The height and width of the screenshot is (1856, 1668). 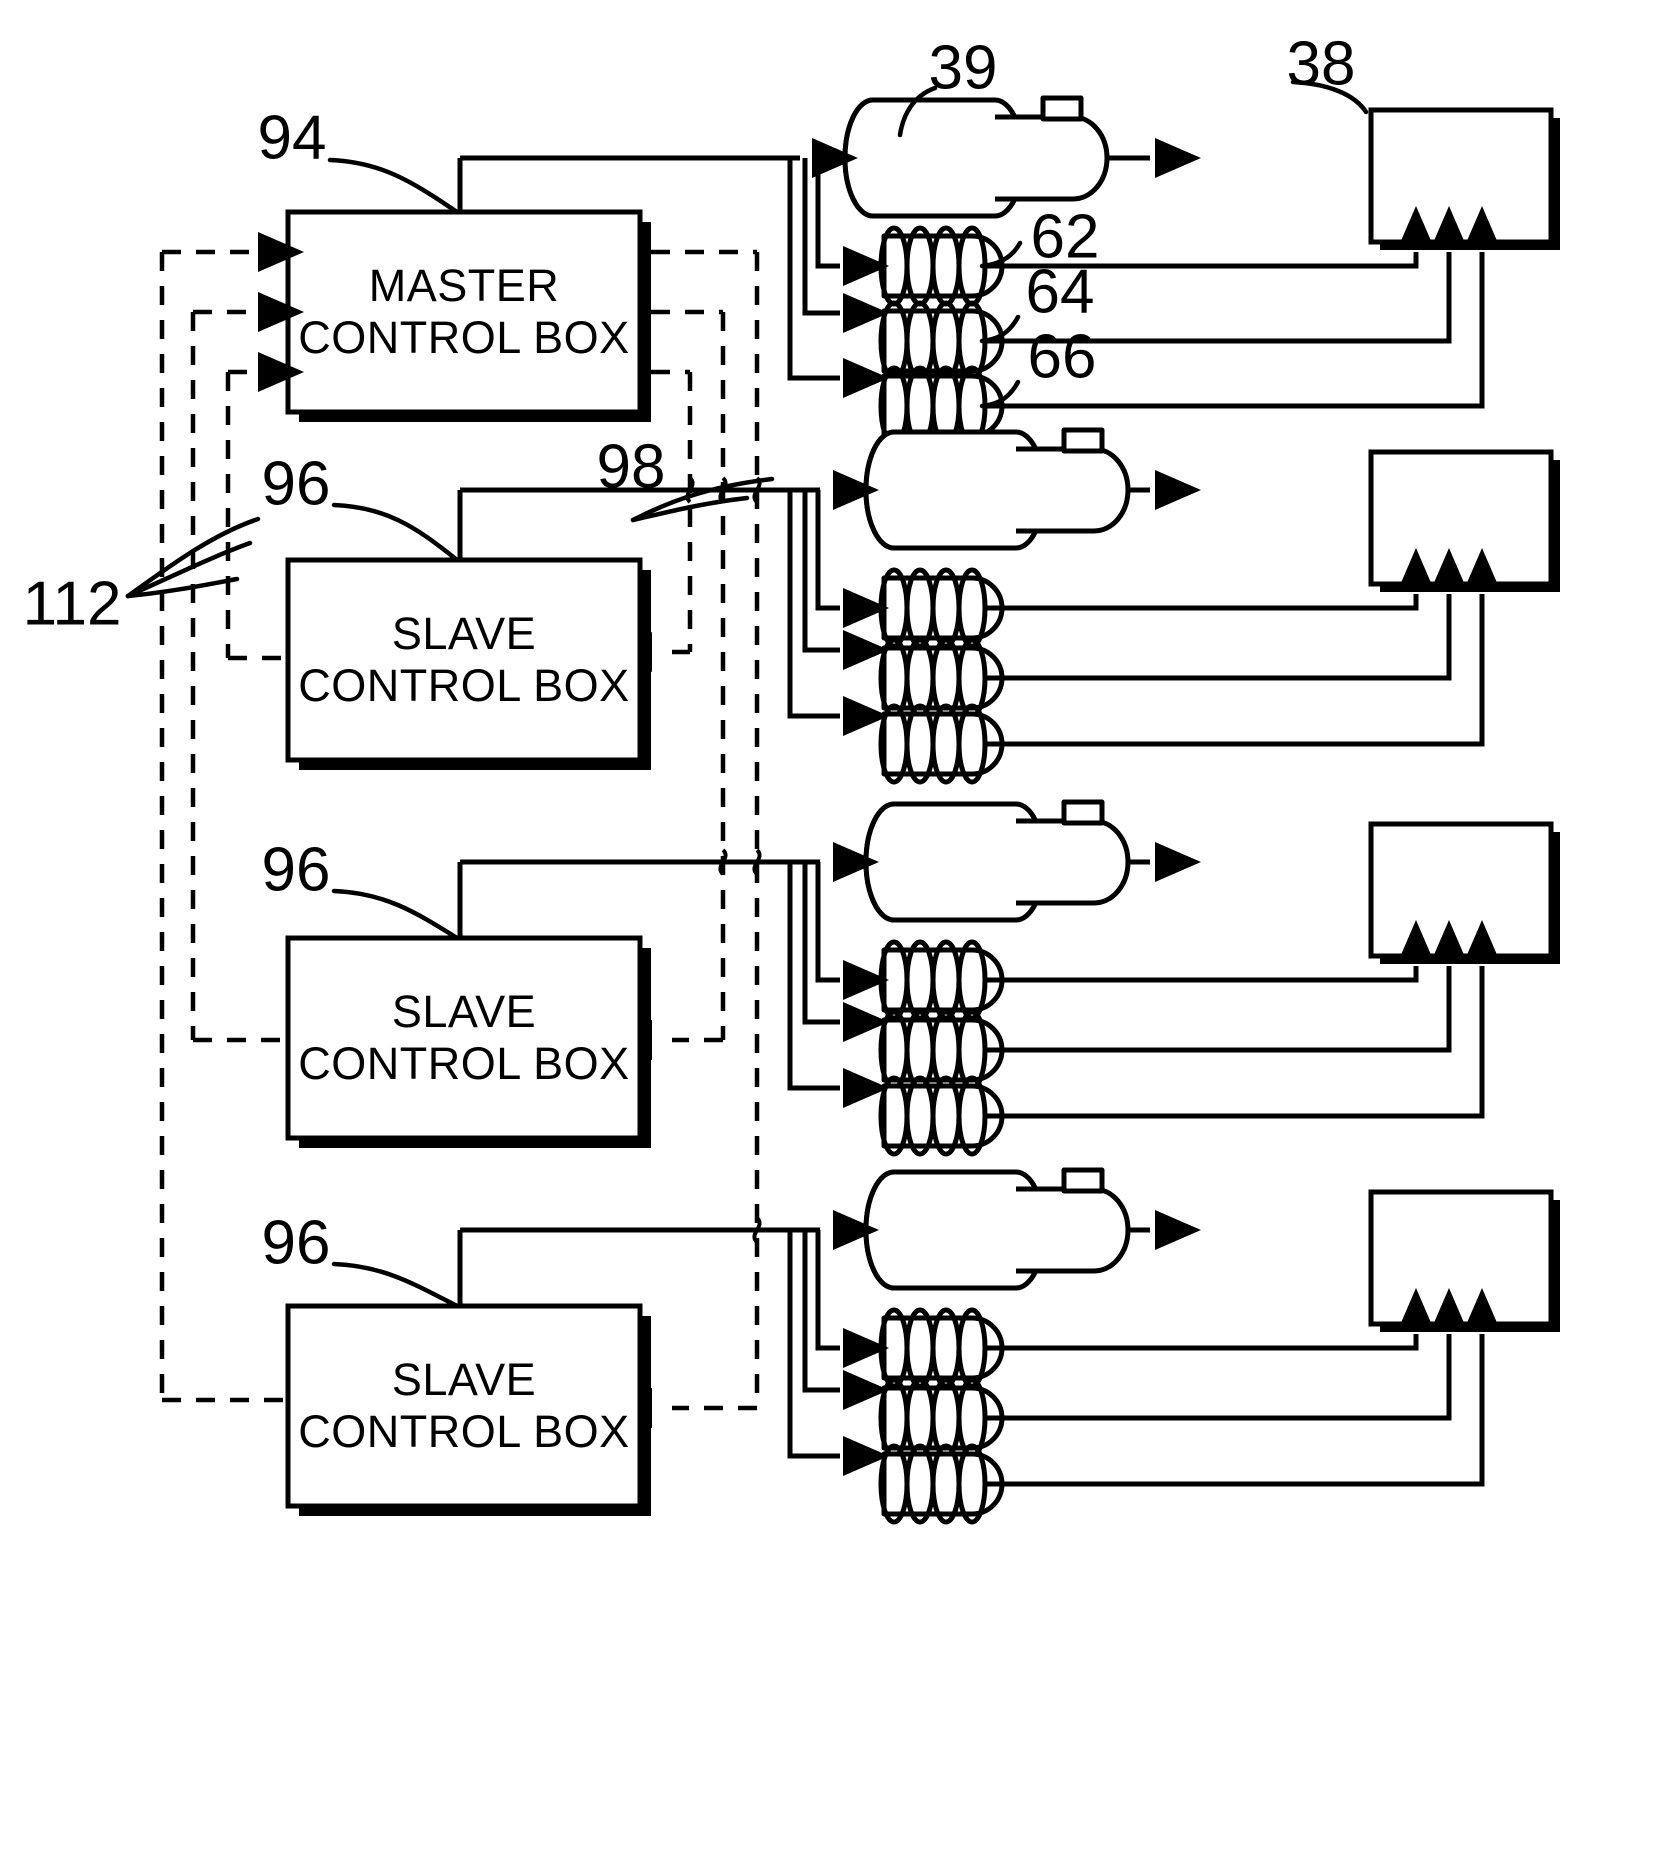 I want to click on callout-39: 39, so click(x=963, y=67).